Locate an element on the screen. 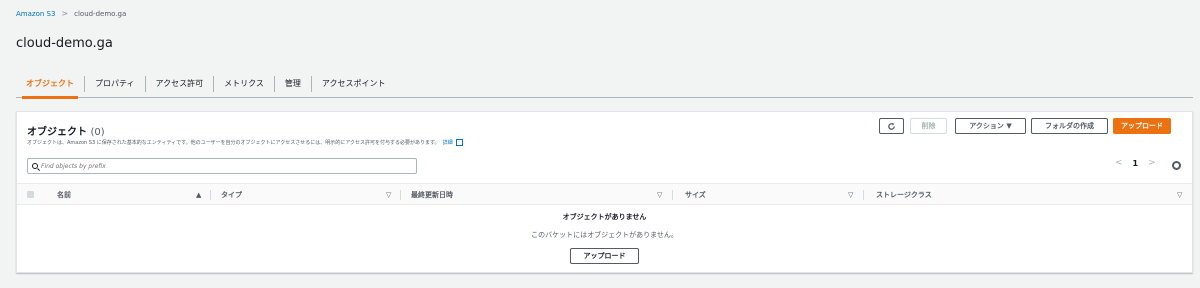 This screenshot has height=288, width=1200. table-header: 名前 ▲ タイプ ▽ 最終更新日時 ▽ サイズ ▽ ストレージクラス ▽ is located at coordinates (604, 194).